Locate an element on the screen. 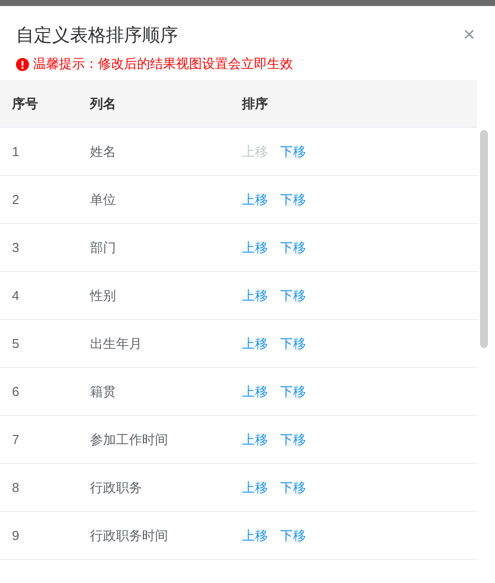  table-cell-text: 5 is located at coordinates (15, 343).